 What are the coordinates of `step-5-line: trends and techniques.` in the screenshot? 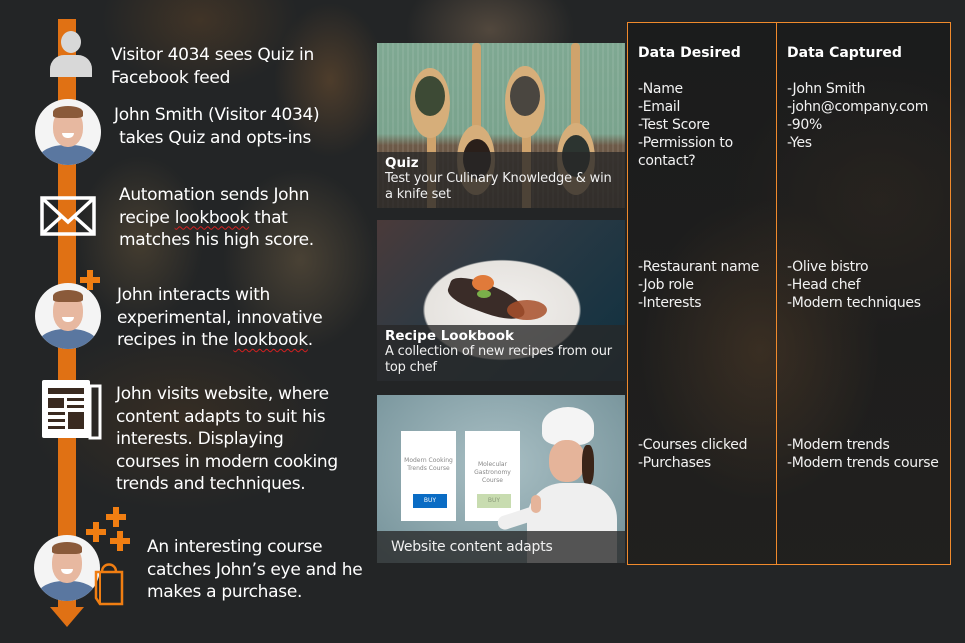 It's located at (211, 484).